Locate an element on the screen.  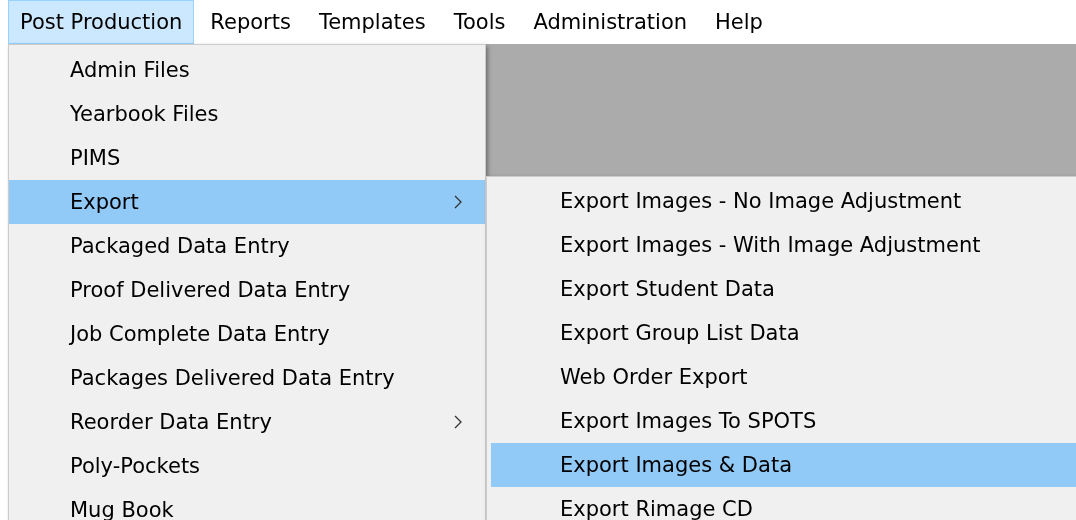
menu-item: Mug Book is located at coordinates (247, 504).